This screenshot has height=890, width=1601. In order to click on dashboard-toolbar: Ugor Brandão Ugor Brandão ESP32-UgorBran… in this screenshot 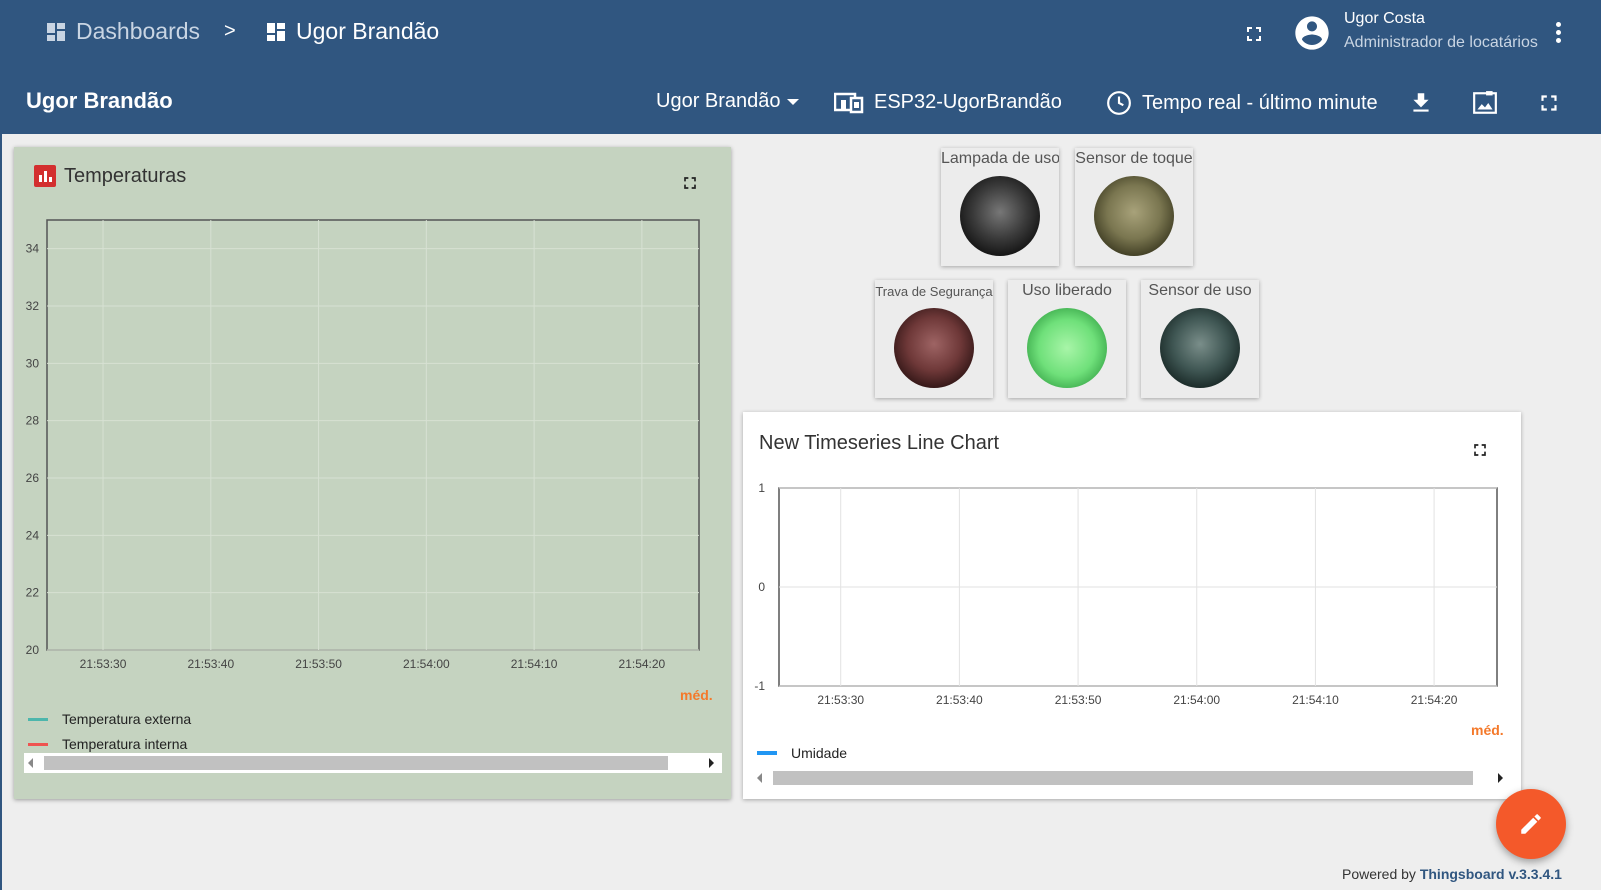, I will do `click(800, 99)`.